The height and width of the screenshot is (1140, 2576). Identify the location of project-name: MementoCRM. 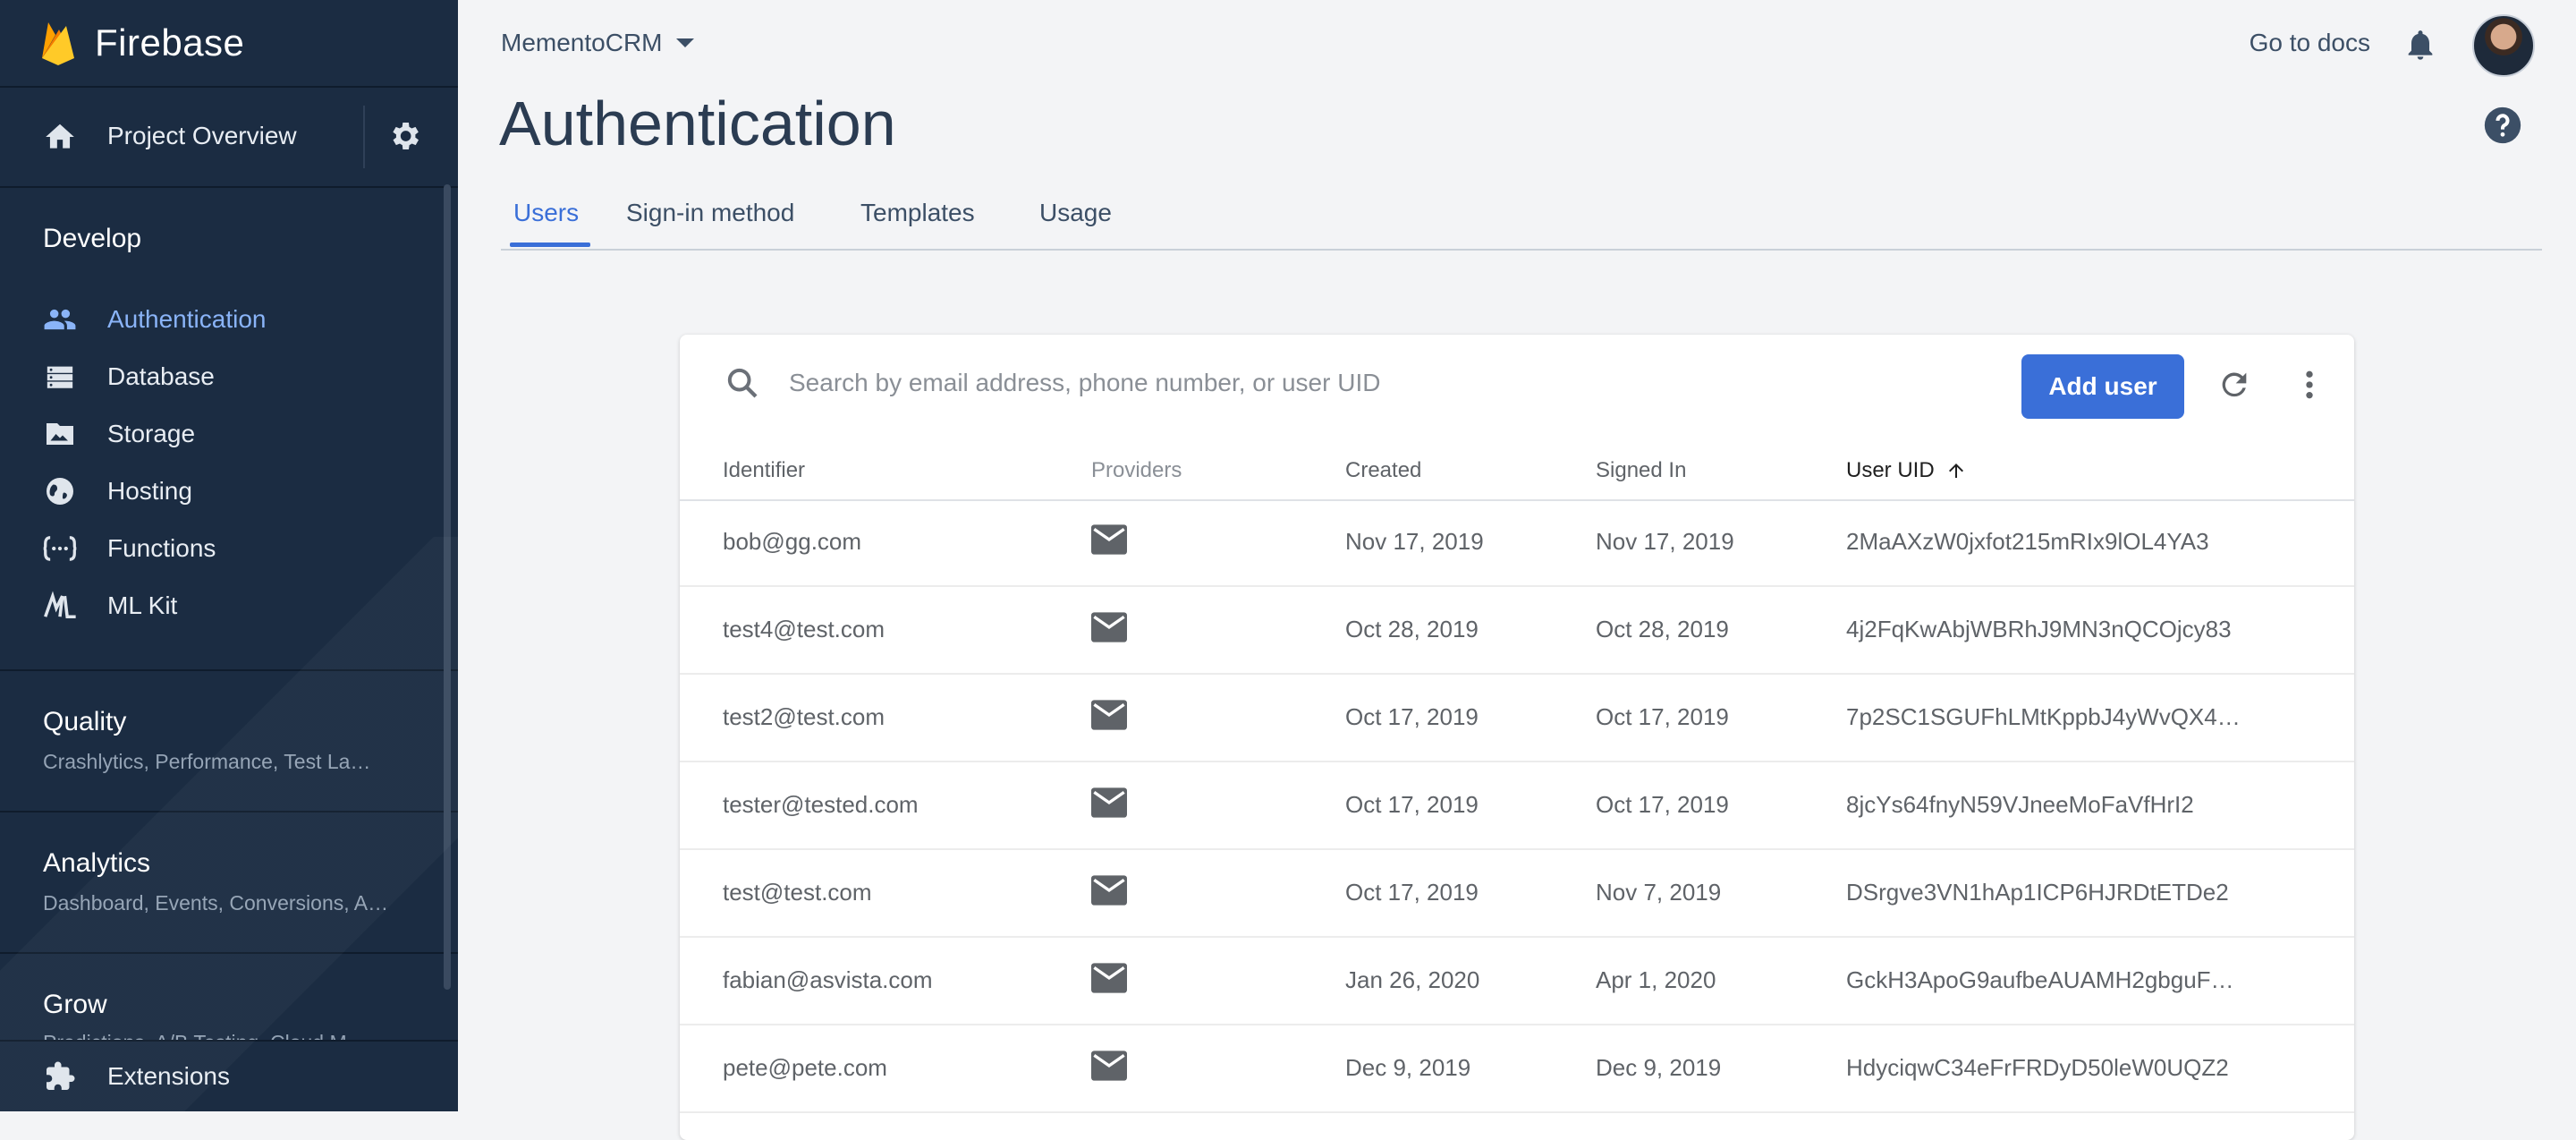
(582, 42).